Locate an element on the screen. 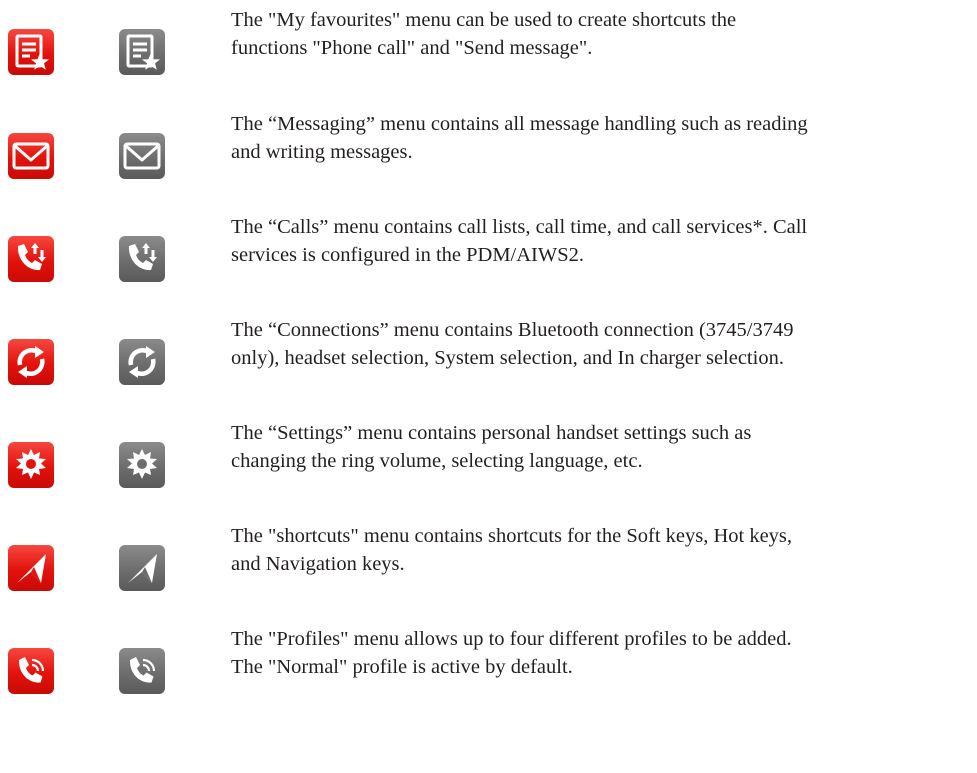 This screenshot has height=773, width=977. description-line: and Navigation keys. is located at coordinates (318, 564).